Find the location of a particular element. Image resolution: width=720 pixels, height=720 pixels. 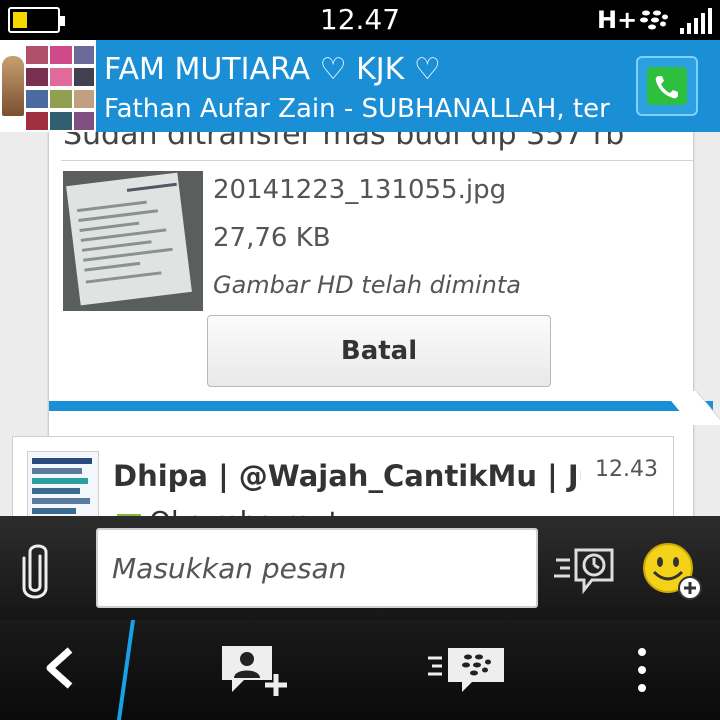

group-avatar is located at coordinates (48, 86).